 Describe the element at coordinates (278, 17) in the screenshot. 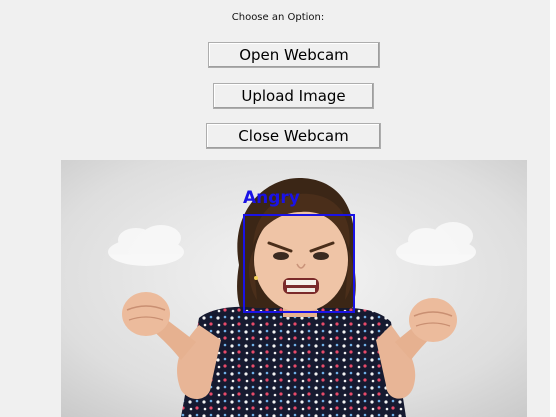

I see `prompt-label: Choose an Option:` at that location.